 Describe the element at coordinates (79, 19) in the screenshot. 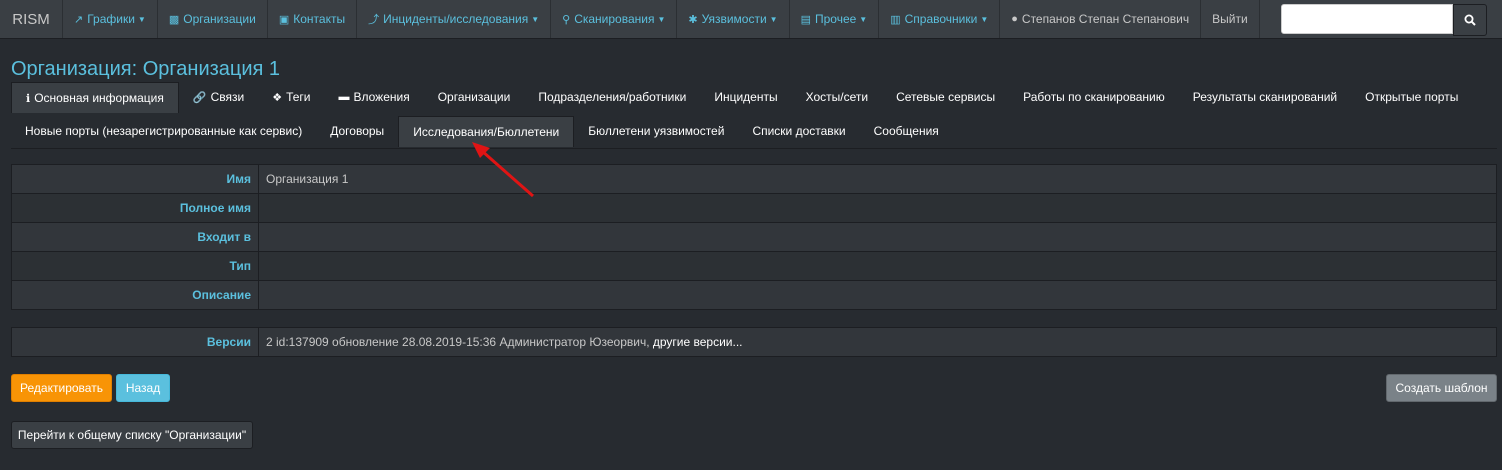

I see `chart-icon: ↗` at that location.